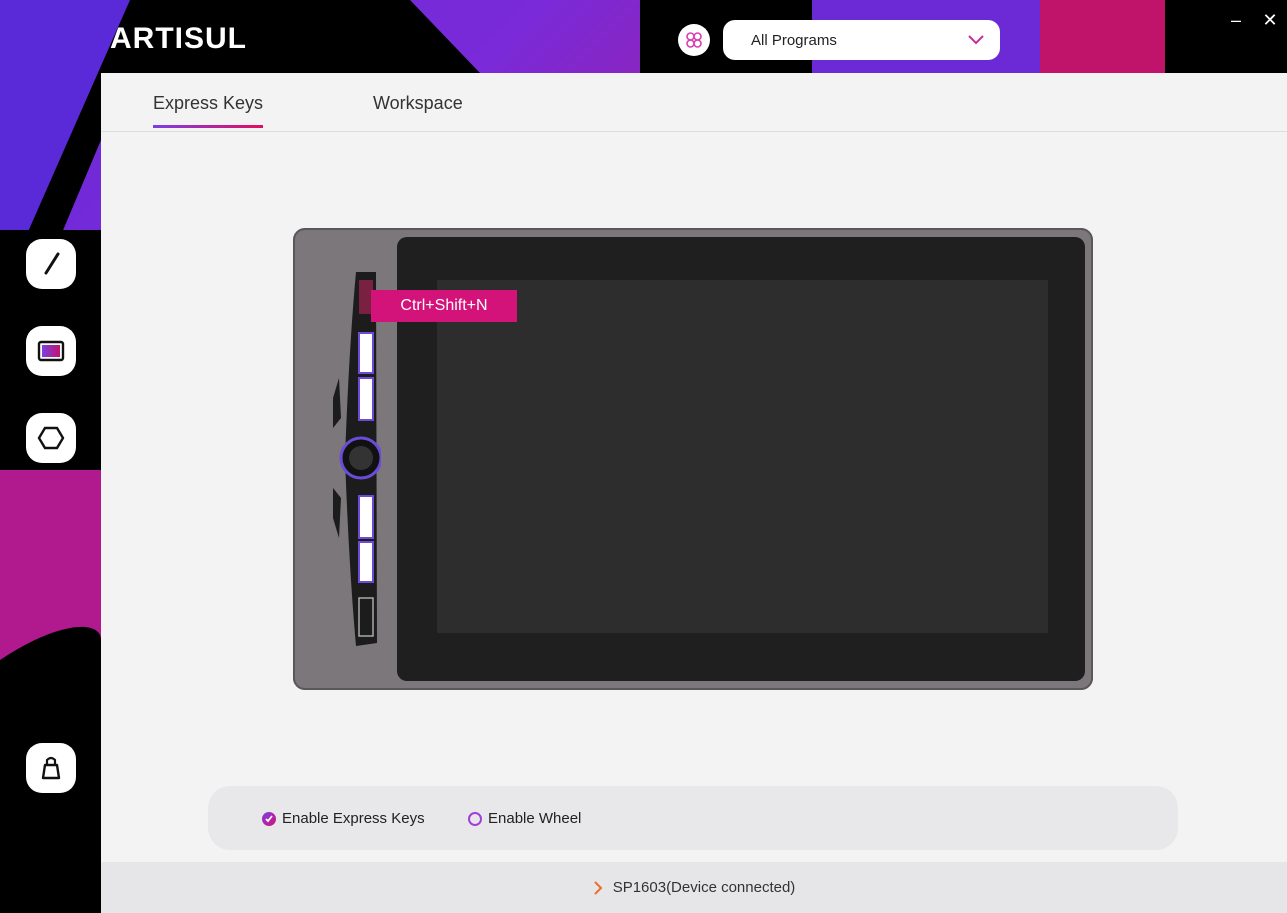 The image size is (1287, 913). I want to click on sidebar-item-tablet, so click(51, 351).